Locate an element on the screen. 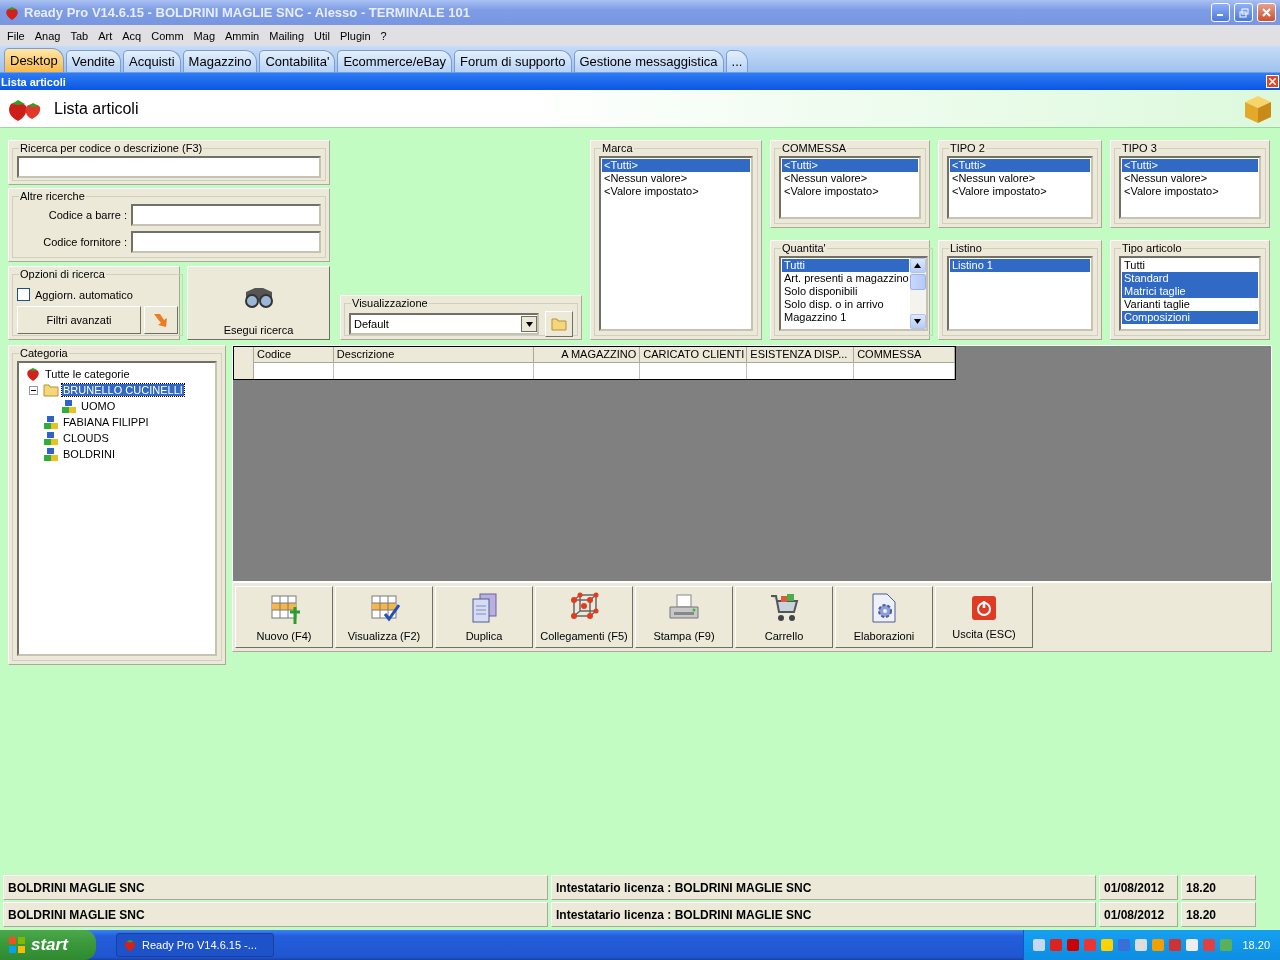 The width and height of the screenshot is (1280, 960). tab: Magazzino is located at coordinates (220, 61).